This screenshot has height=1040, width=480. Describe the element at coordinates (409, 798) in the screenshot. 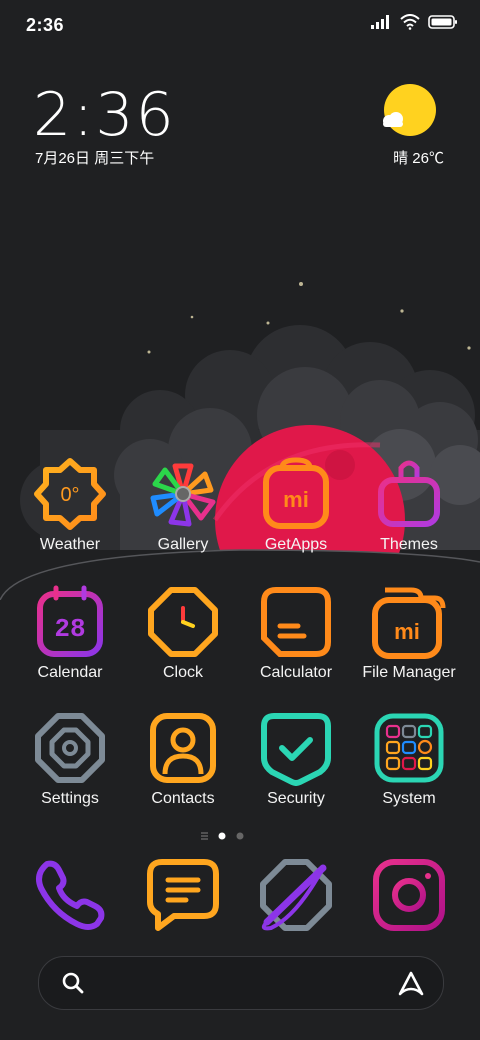

I see `app-label: System` at that location.